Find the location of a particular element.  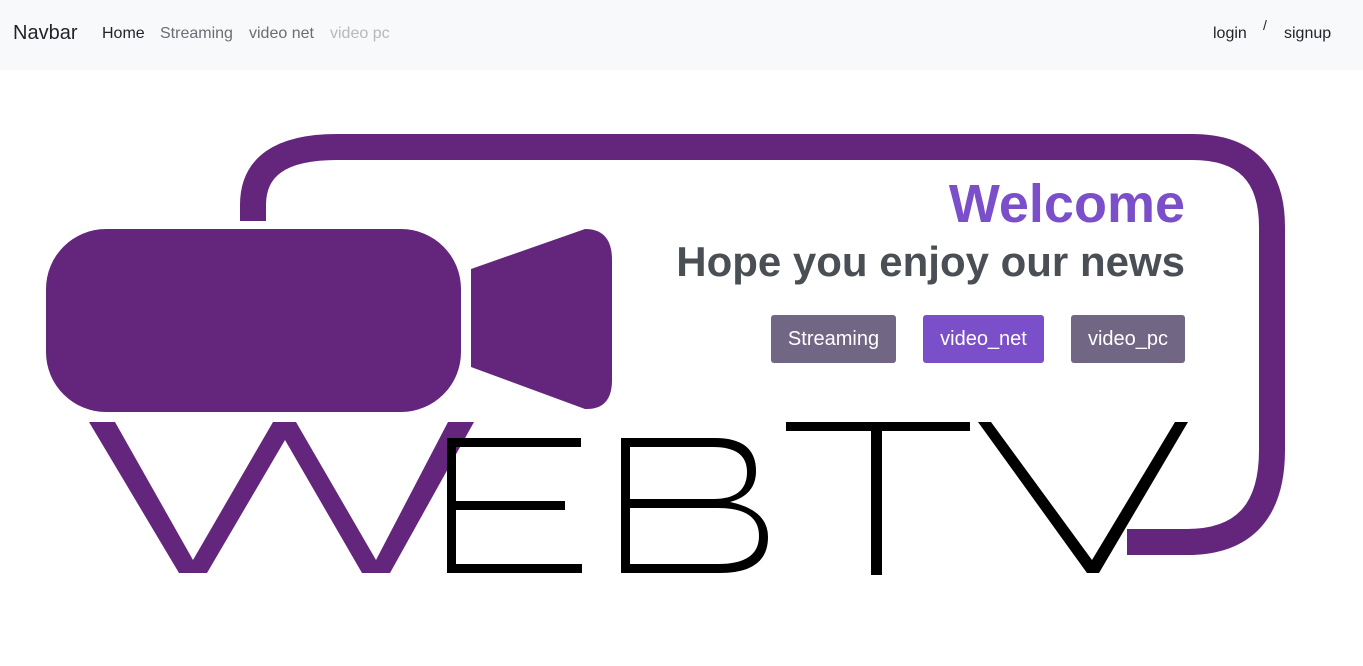

logo-letter-b is located at coordinates (694, 505).